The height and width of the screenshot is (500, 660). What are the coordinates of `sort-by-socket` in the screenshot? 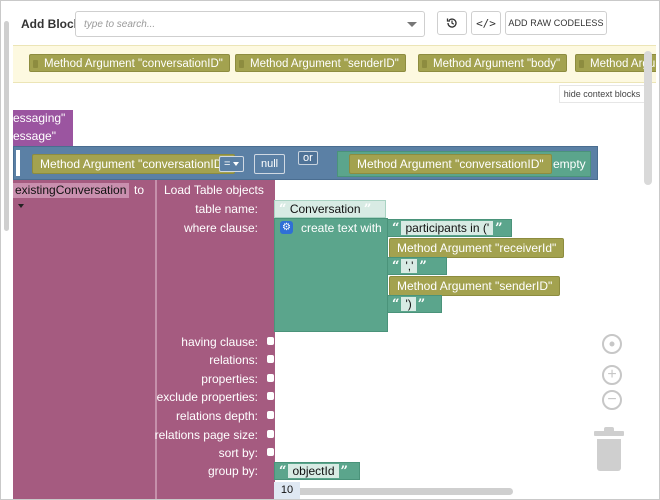 It's located at (270, 452).